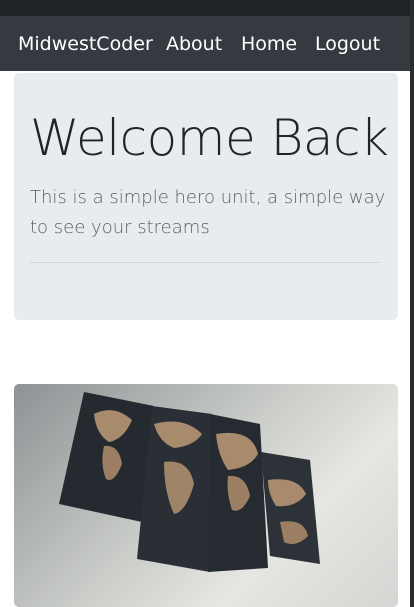 The height and width of the screenshot is (607, 414). I want to click on hero-title: Welcome Back, so click(209, 138).